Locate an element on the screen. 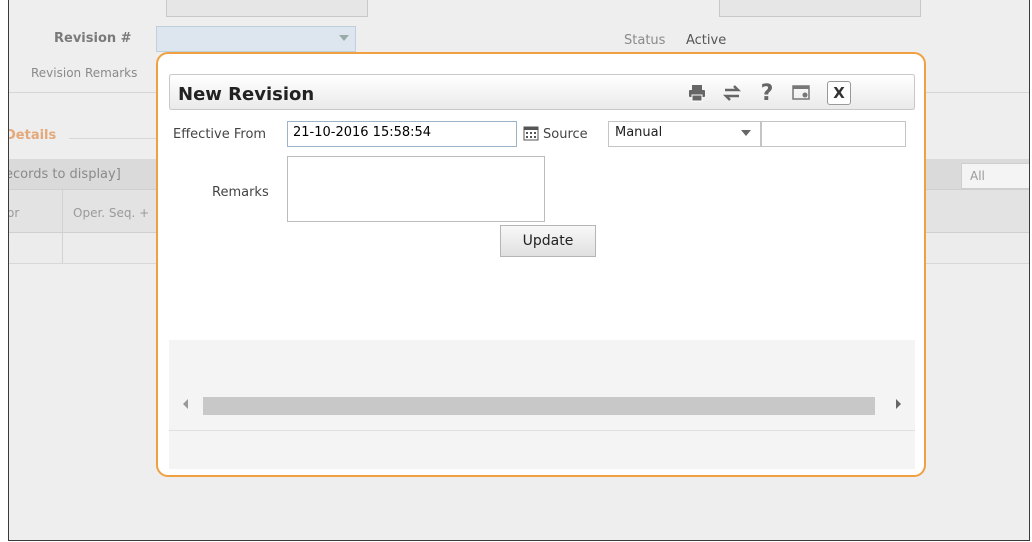  help-icon: ? is located at coordinates (767, 93).